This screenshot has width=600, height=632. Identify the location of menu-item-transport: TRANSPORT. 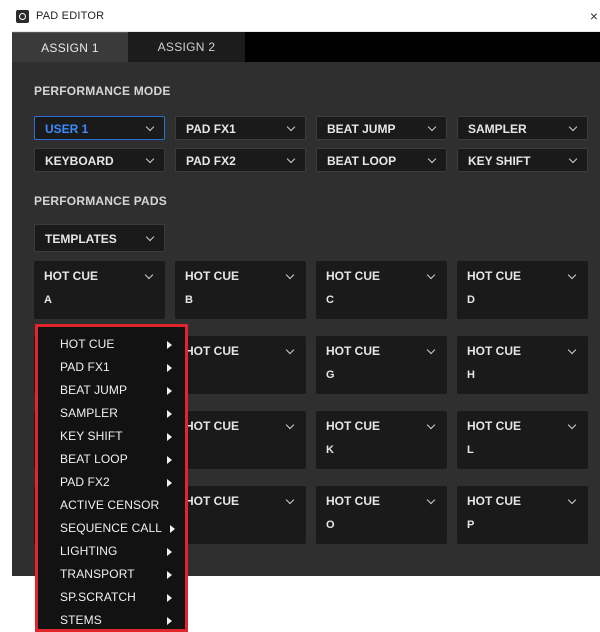
(111, 574).